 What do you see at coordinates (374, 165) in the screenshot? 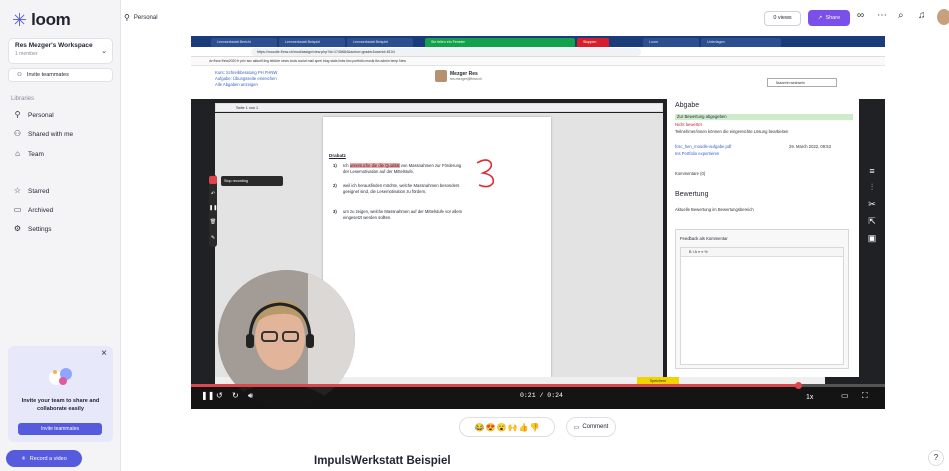
I see `doc-highlight: untersuche die die Qualität` at bounding box center [374, 165].